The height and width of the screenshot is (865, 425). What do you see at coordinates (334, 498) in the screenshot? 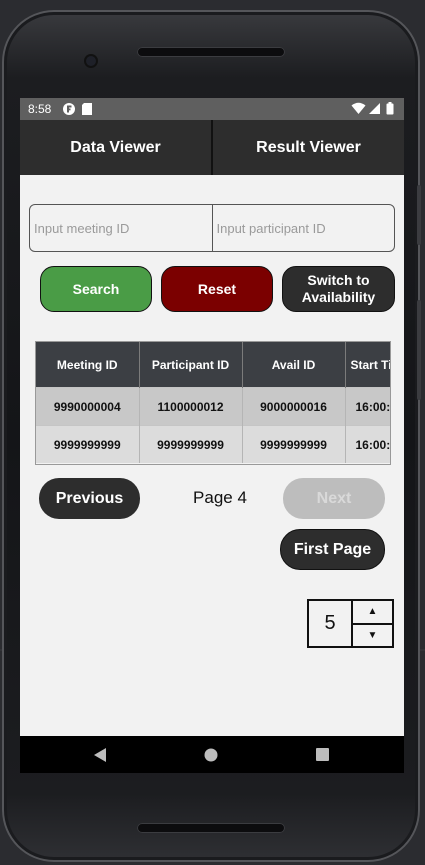
I see `next-button: Next` at bounding box center [334, 498].